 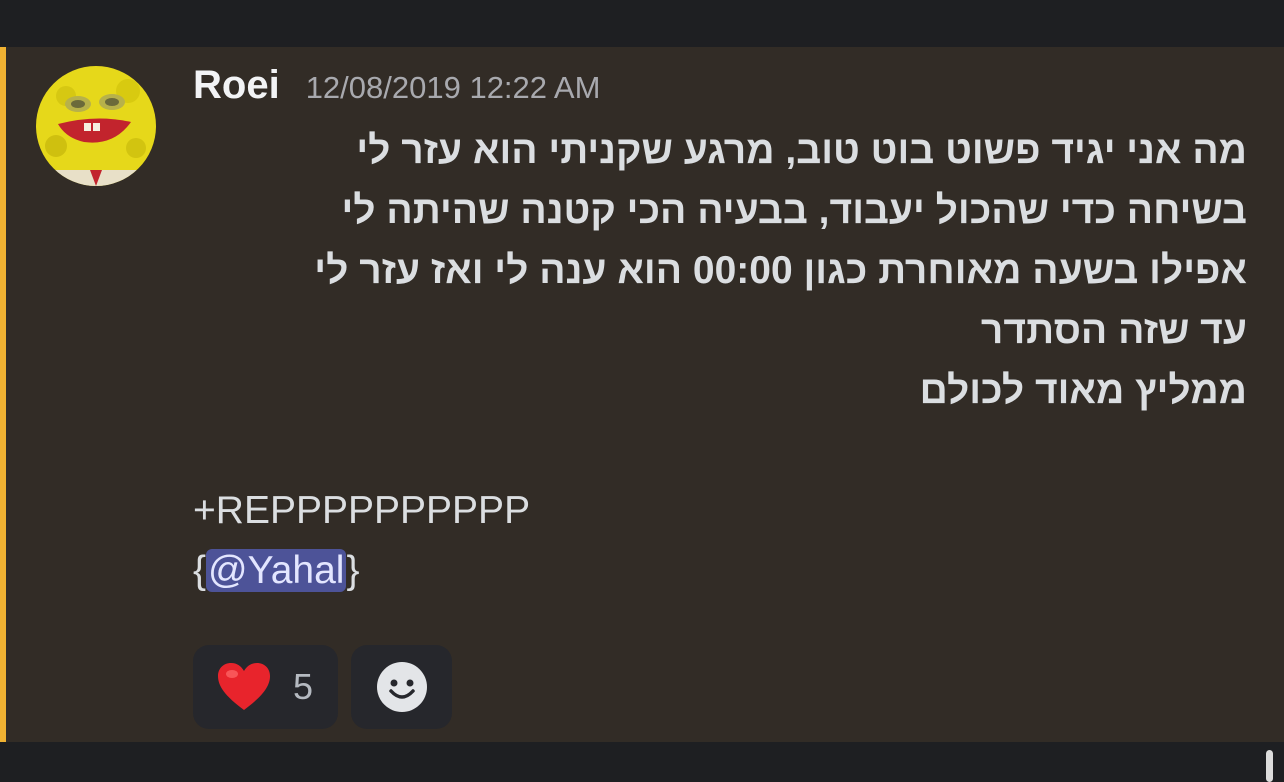 What do you see at coordinates (642, 23) in the screenshot?
I see `top-bar` at bounding box center [642, 23].